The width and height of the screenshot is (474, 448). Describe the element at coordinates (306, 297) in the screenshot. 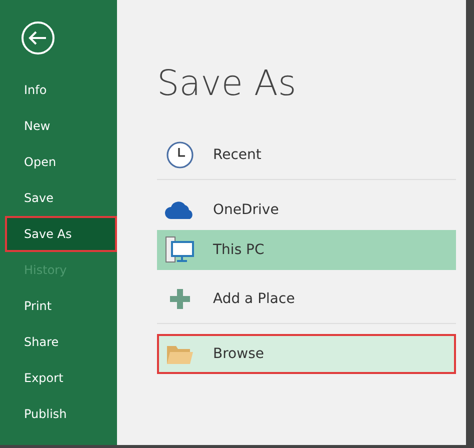

I see `place-item: Add a Place` at that location.